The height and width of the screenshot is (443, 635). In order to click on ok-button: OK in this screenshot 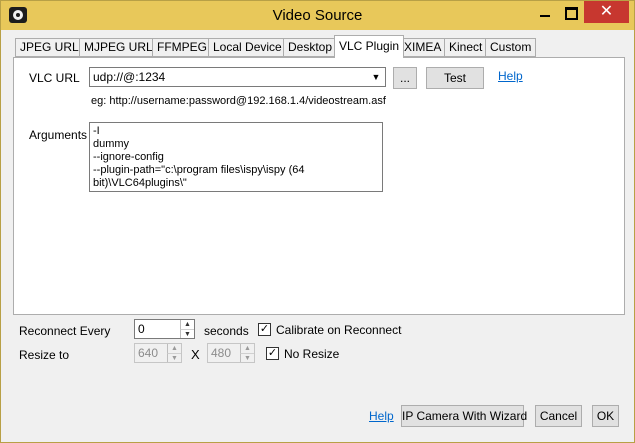, I will do `click(605, 416)`.